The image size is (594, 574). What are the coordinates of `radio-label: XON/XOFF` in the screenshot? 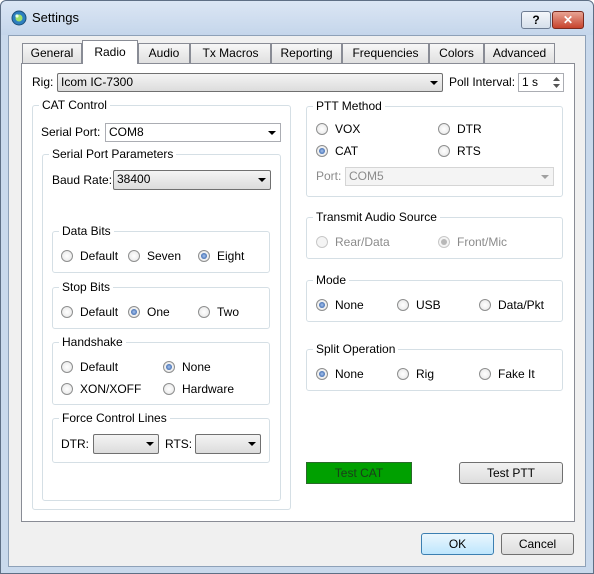 It's located at (111, 389).